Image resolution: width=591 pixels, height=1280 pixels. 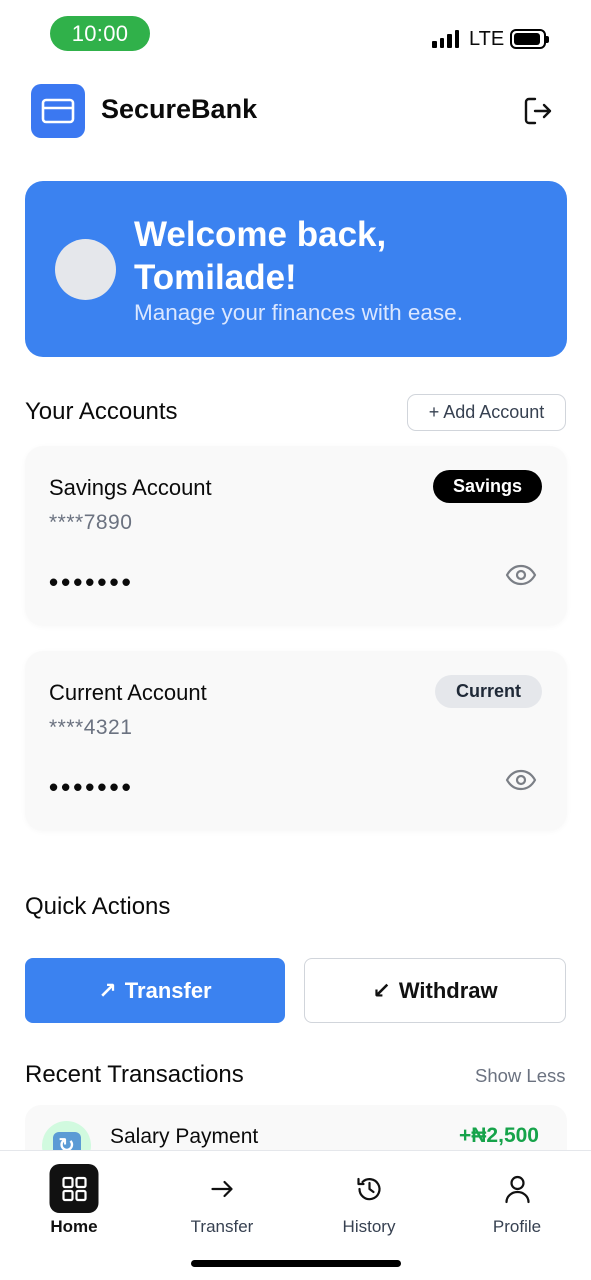 I want to click on status-bar: 10:00 LTE, so click(x=295, y=31).